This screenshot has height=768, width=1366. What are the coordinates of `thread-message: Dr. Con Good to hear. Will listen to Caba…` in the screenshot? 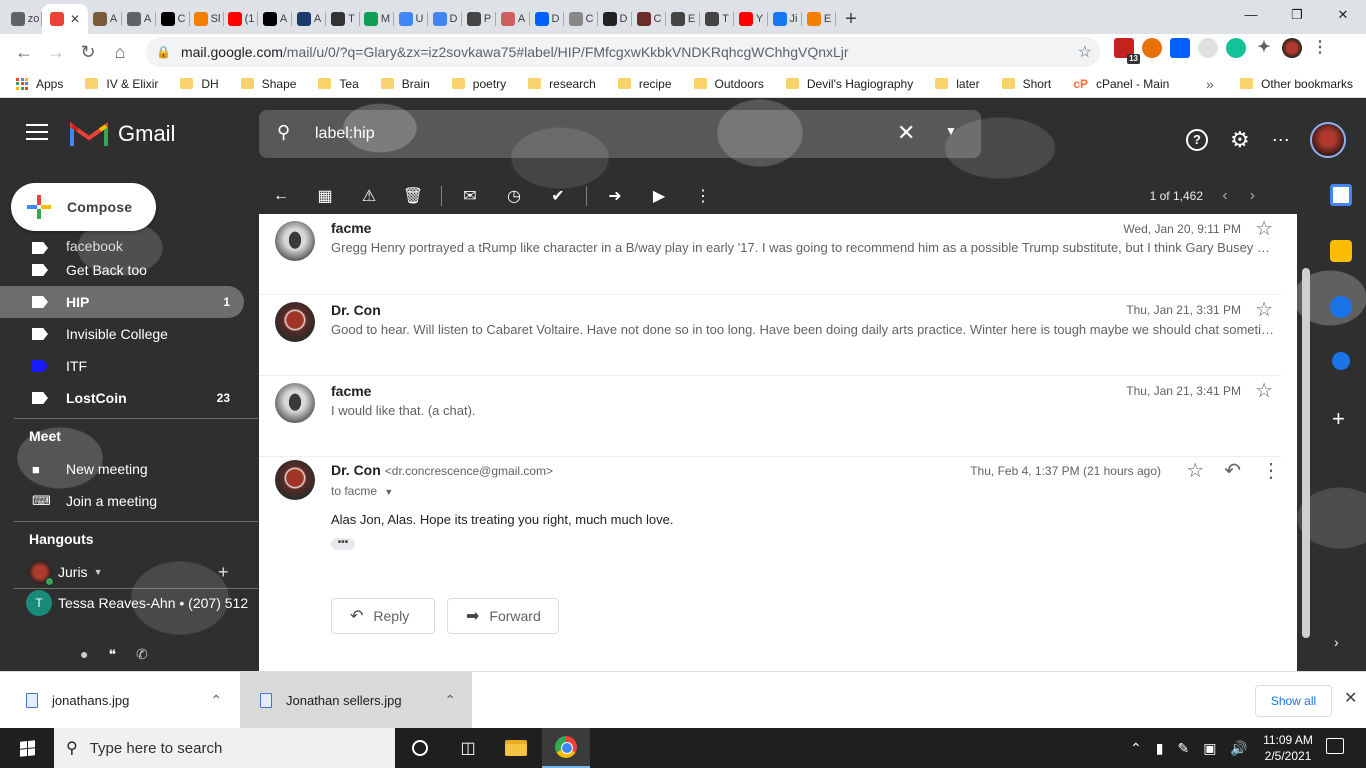 It's located at (770, 335).